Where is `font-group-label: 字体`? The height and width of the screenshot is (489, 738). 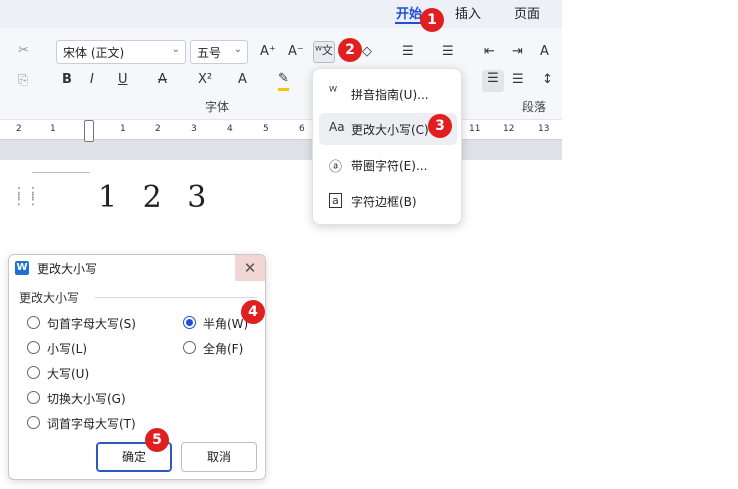 font-group-label: 字体 is located at coordinates (217, 107).